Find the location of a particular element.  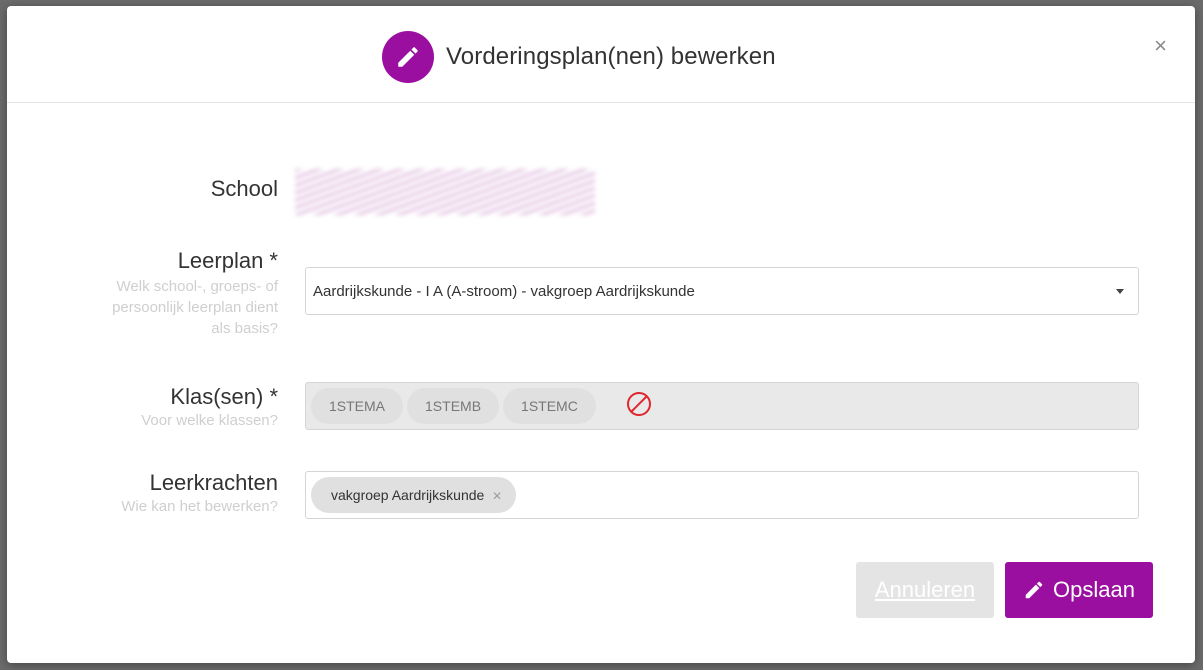

leerplan-help-line: als basis? is located at coordinates (244, 328).